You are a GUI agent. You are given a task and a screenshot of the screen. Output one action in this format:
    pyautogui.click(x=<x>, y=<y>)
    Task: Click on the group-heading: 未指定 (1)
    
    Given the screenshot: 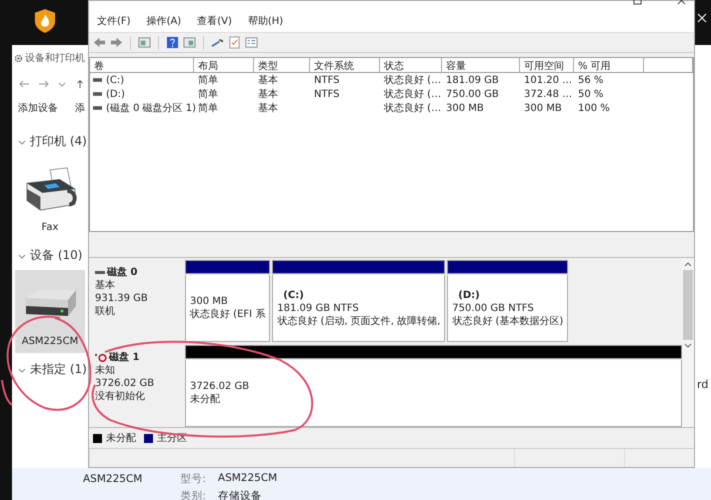 What is the action you would take?
    pyautogui.click(x=58, y=369)
    